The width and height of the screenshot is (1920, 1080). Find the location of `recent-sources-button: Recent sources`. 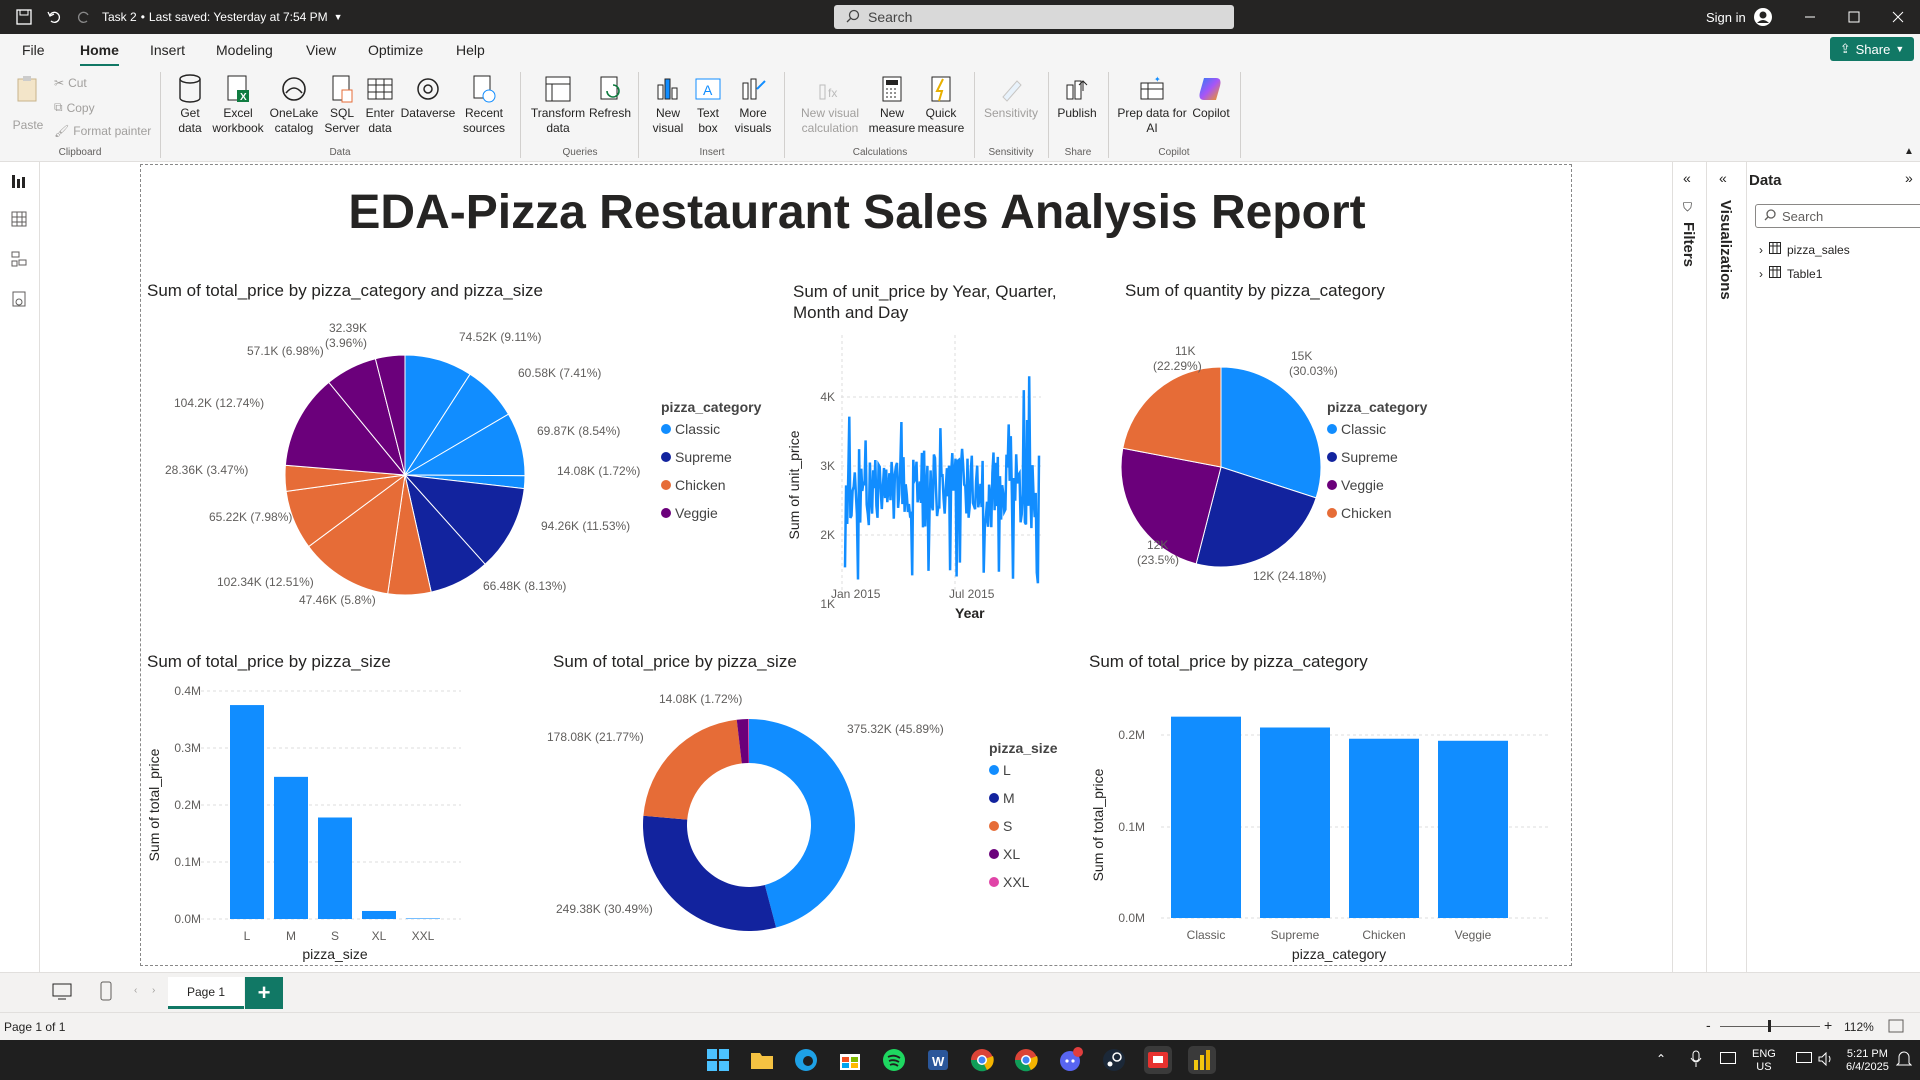

recent-sources-button: Recent sources is located at coordinates (484, 105).